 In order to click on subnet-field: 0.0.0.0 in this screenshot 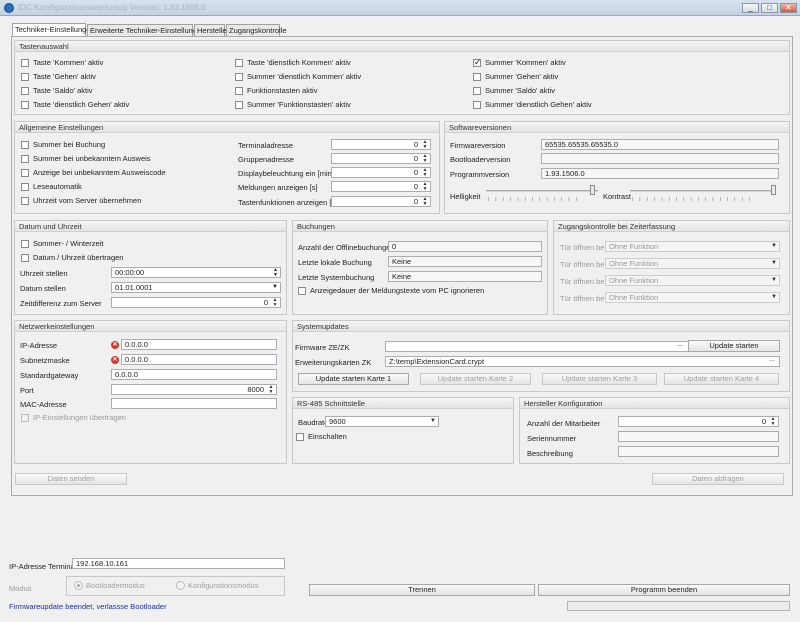, I will do `click(199, 359)`.